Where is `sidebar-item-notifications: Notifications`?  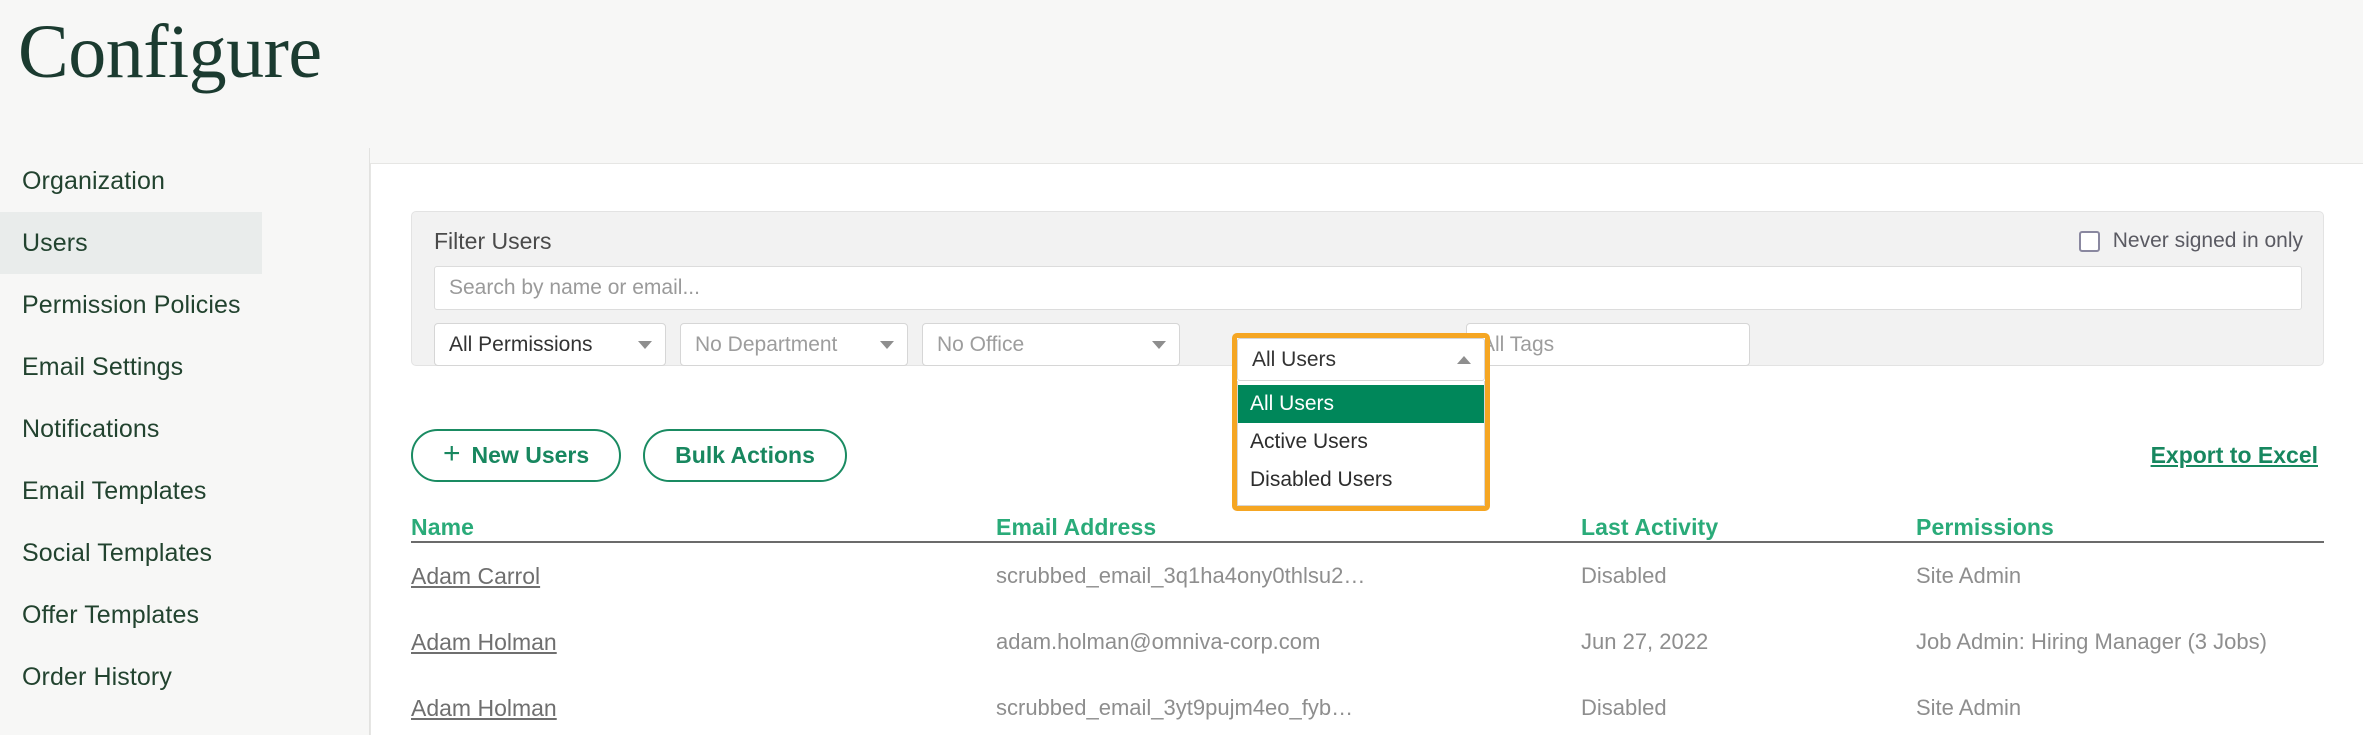 sidebar-item-notifications: Notifications is located at coordinates (131, 429).